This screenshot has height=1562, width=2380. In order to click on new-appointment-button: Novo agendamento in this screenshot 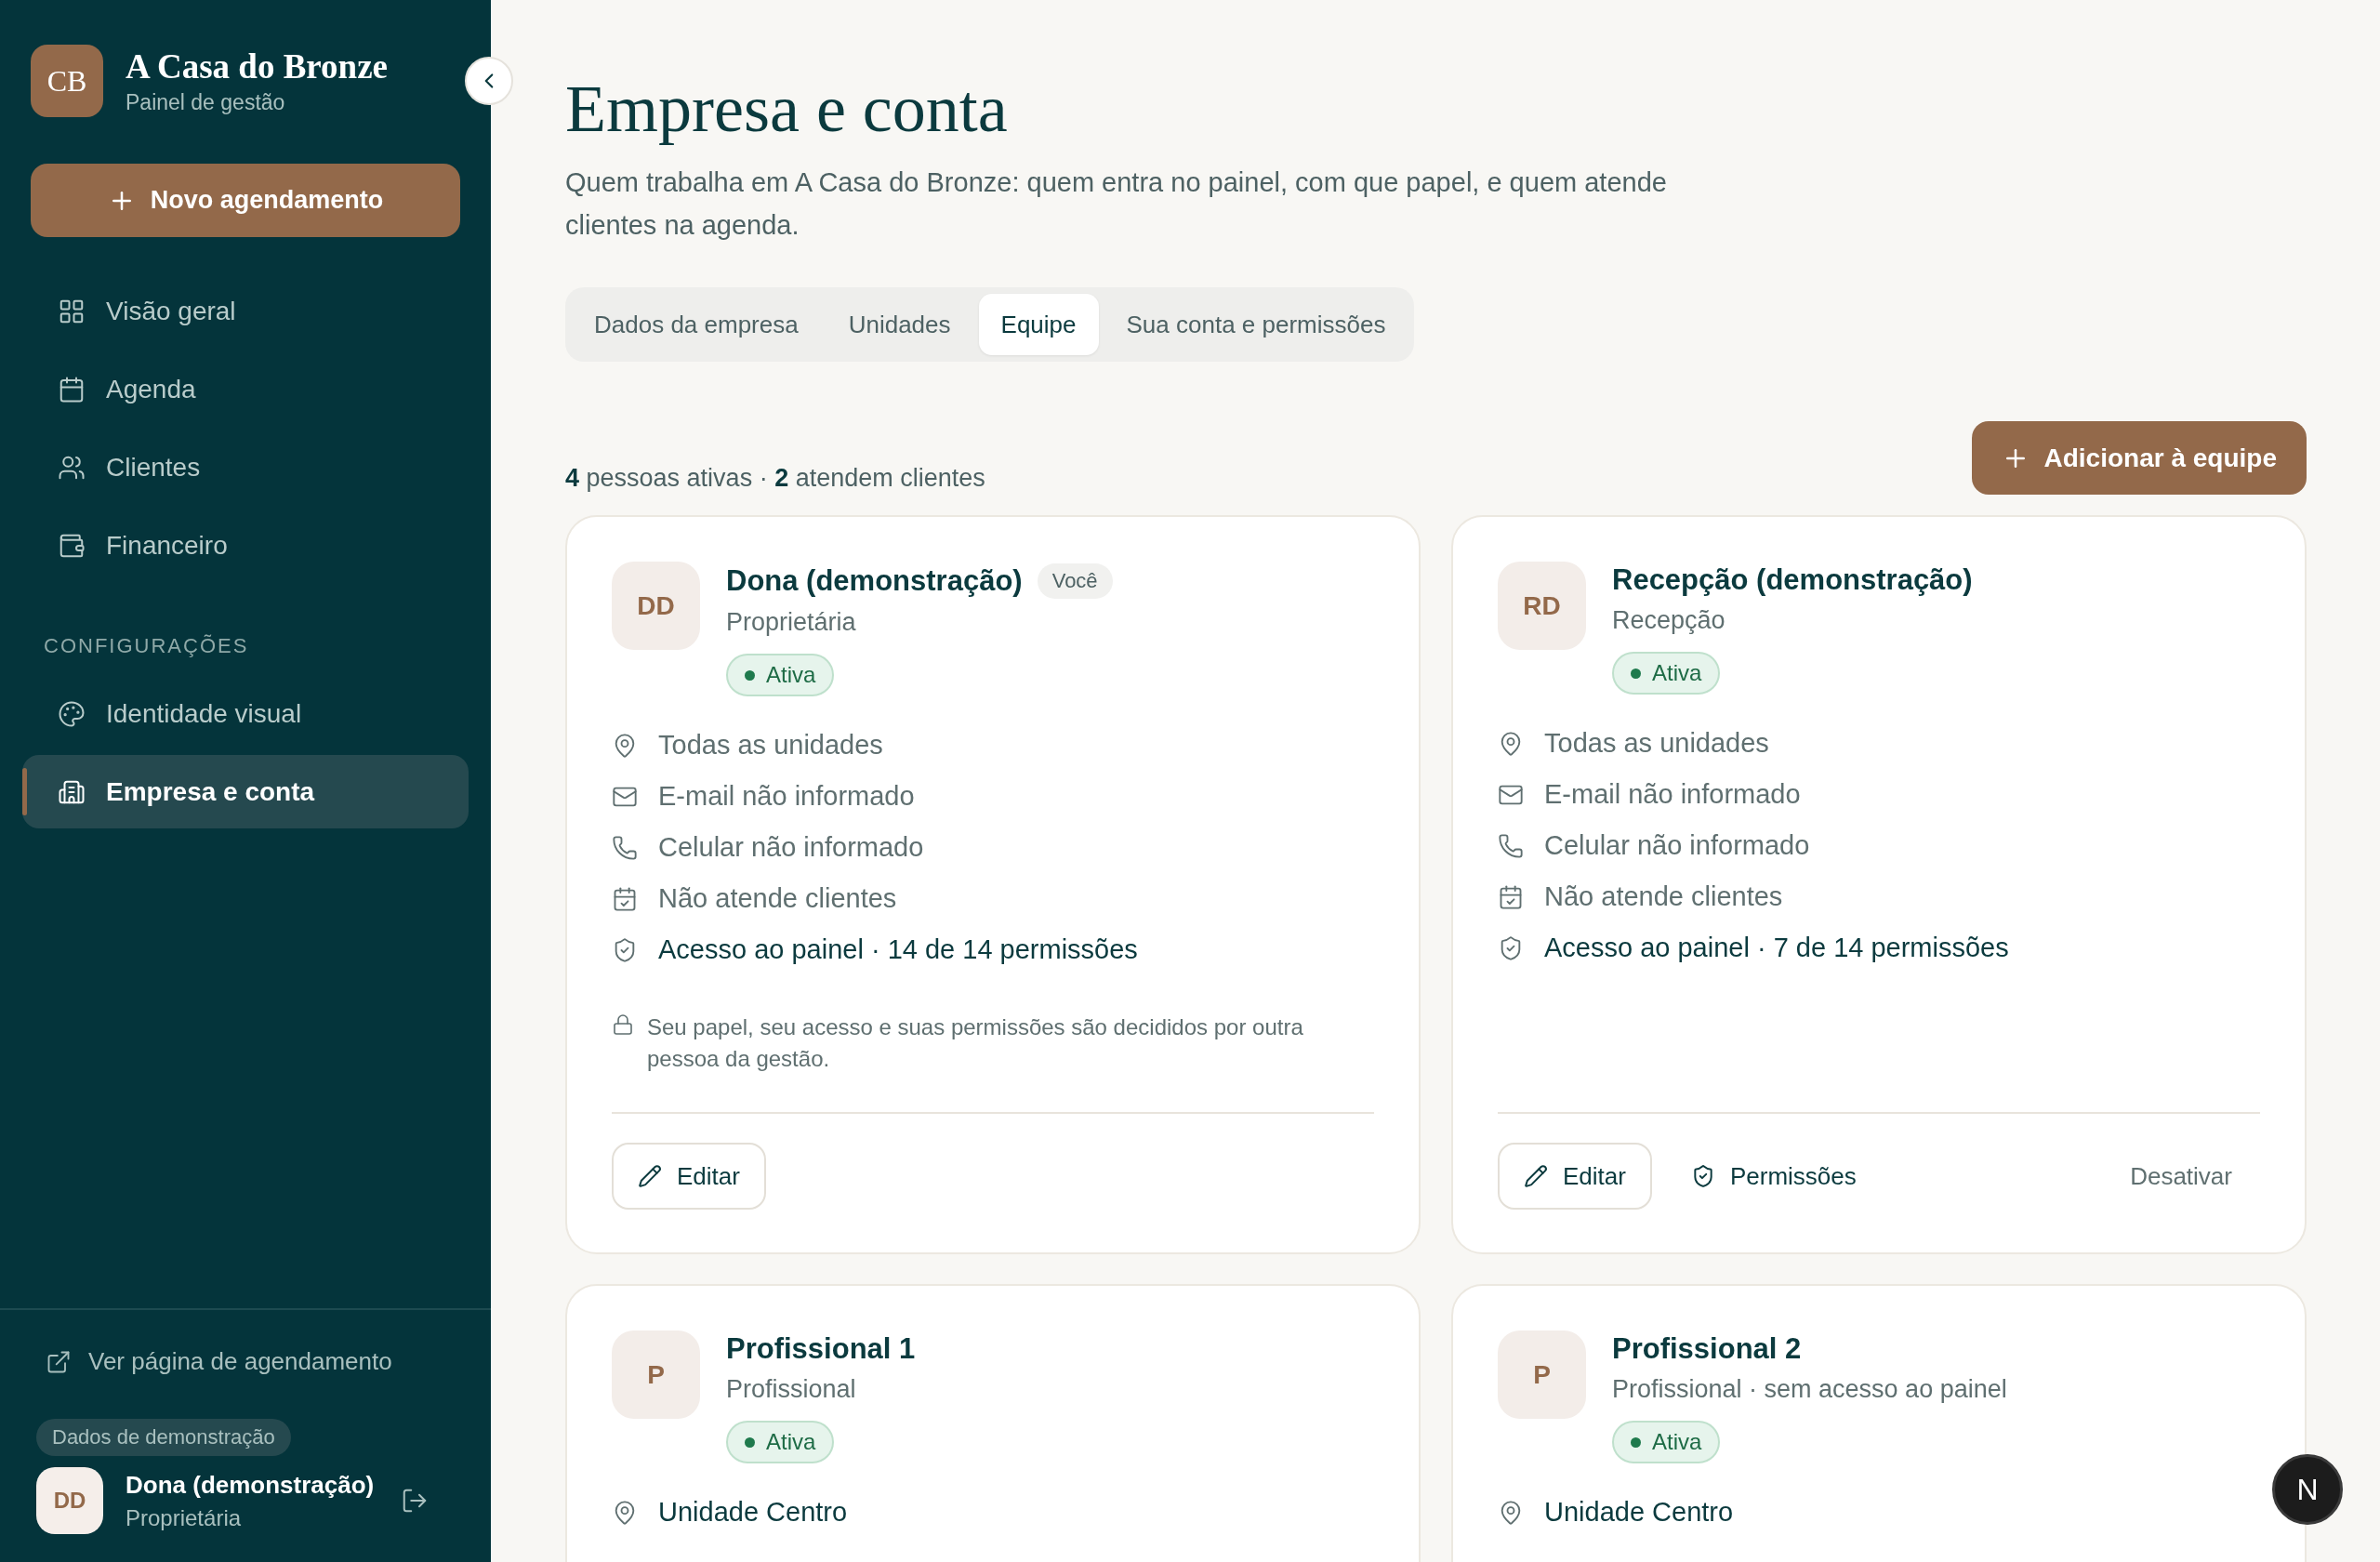, I will do `click(245, 200)`.